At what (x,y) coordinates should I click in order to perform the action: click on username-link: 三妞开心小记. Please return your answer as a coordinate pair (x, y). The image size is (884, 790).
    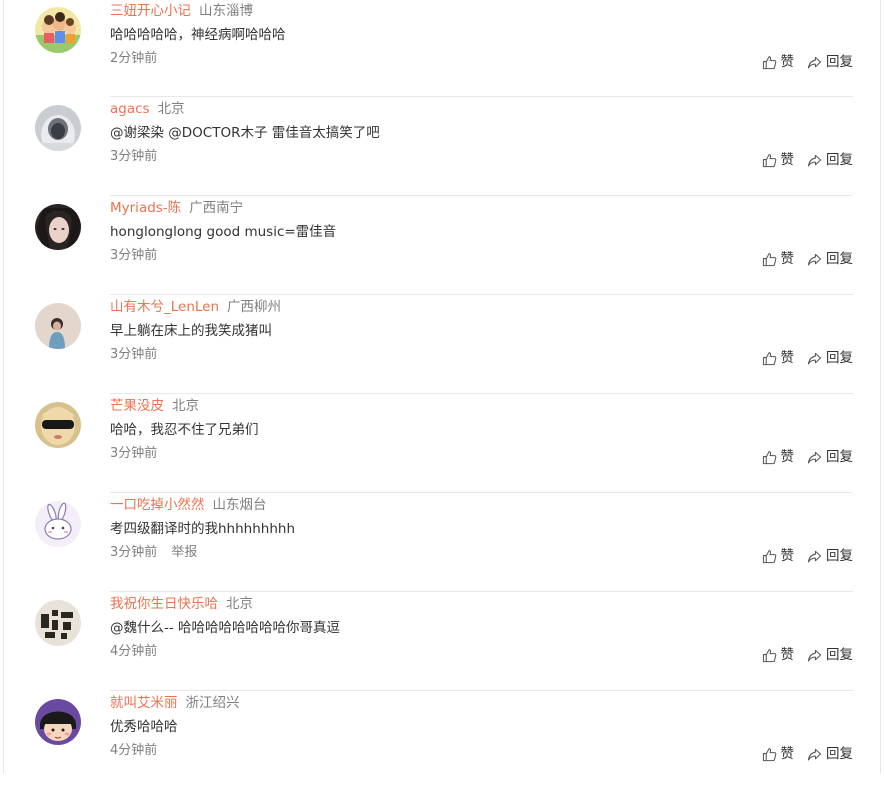
    Looking at the image, I should click on (150, 11).